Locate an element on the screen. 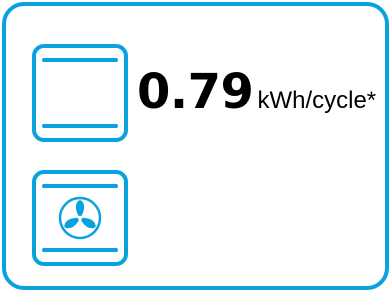 This screenshot has width=389, height=292. energy-consumption: 0.79 kWh/cycle* is located at coordinates (256, 92).